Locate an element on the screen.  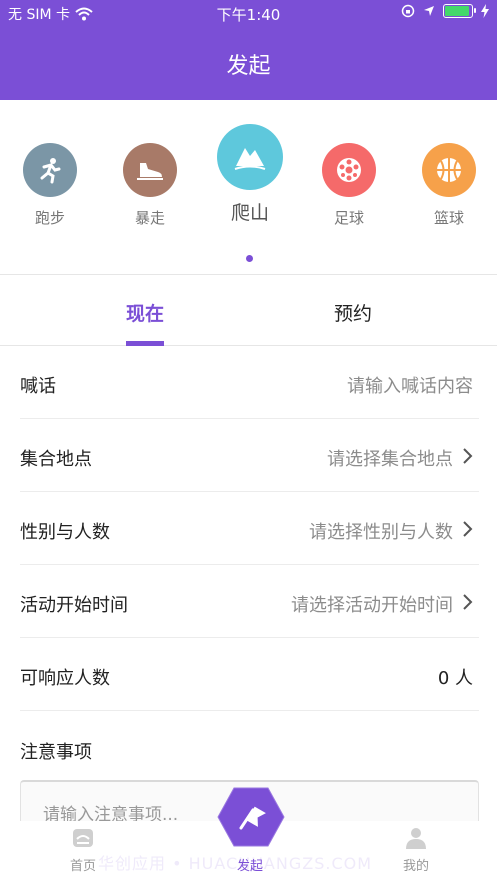
sport-basketball: 篮球 is located at coordinates (449, 185).